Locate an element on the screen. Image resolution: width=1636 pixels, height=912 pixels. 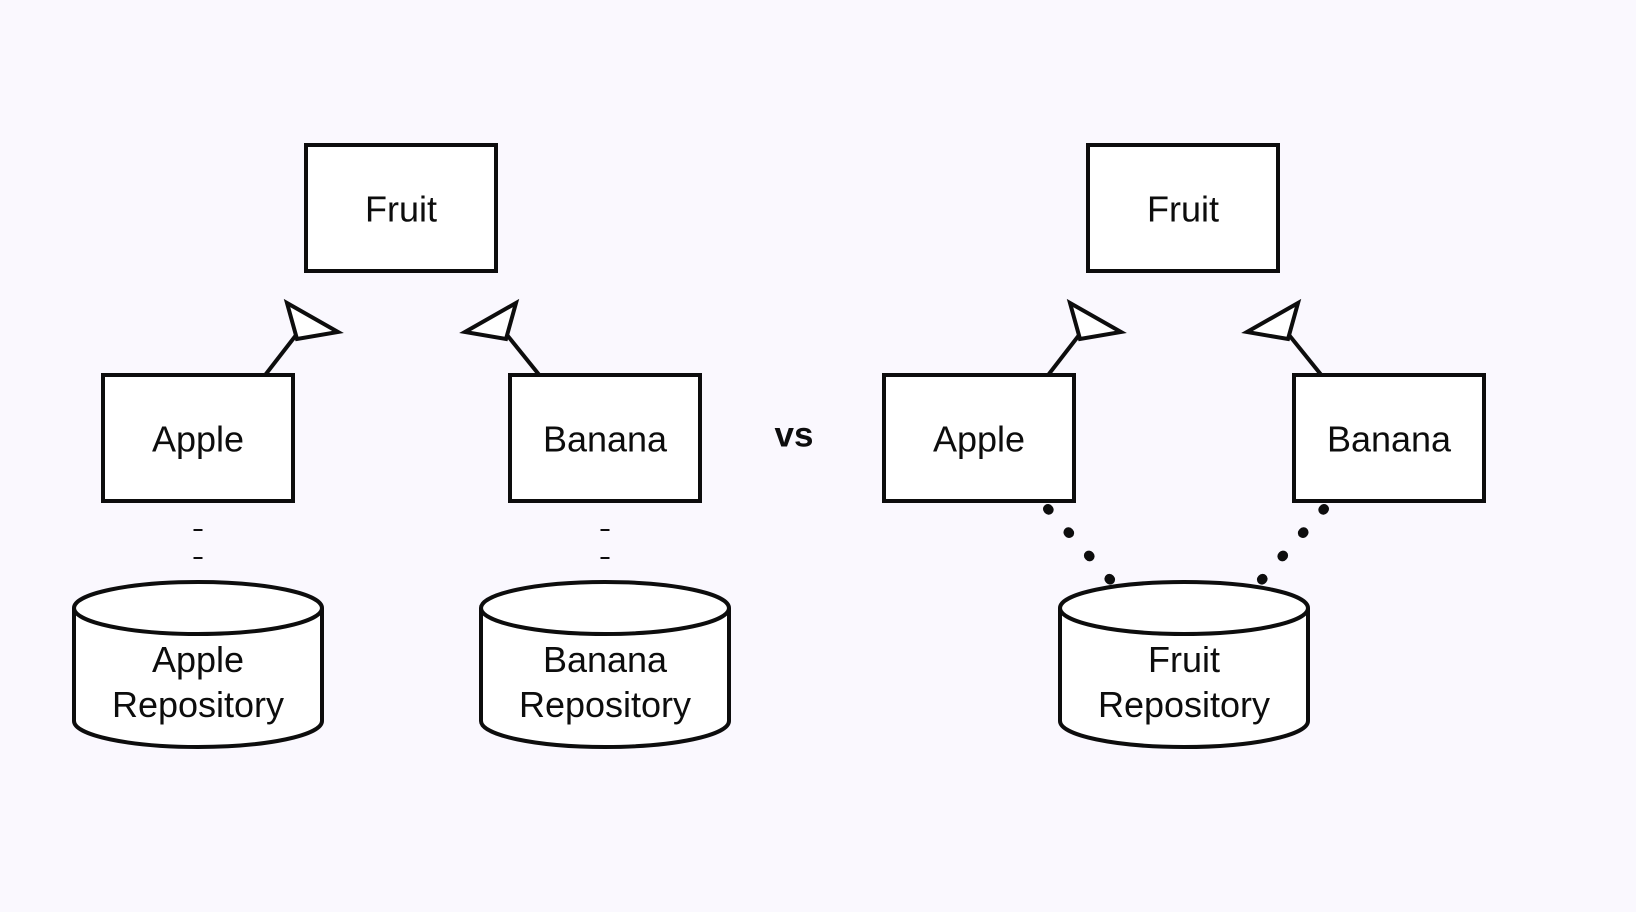
class-box-apple-left-label: Apple is located at coordinates (198, 439).